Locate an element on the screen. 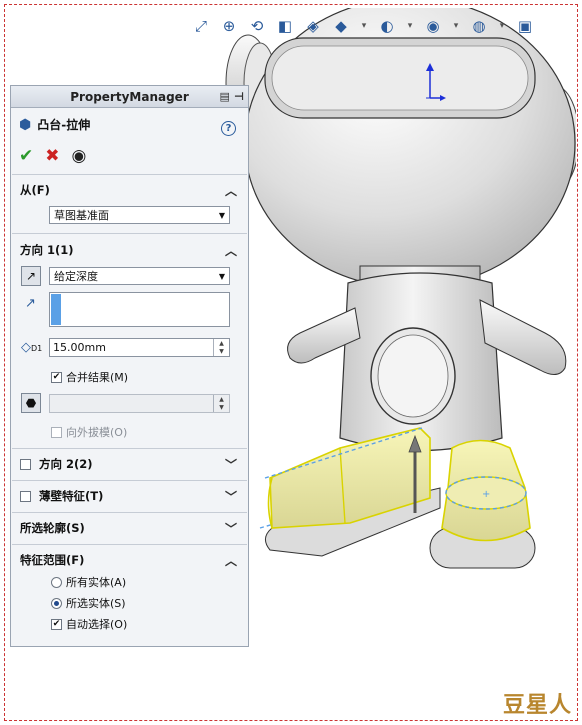  auto-select-label: 自动选择(O) is located at coordinates (97, 624).